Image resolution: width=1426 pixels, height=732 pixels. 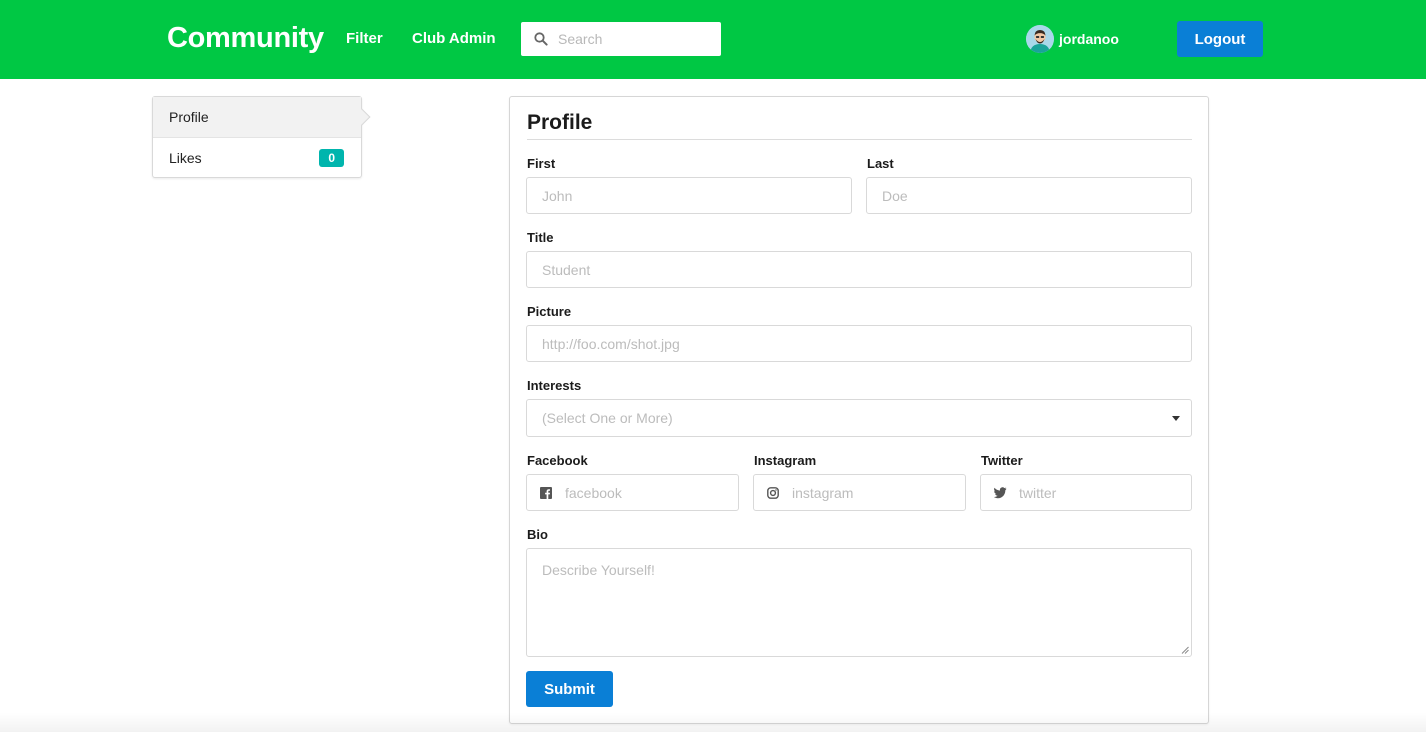 I want to click on facebook-icon, so click(x=546, y=493).